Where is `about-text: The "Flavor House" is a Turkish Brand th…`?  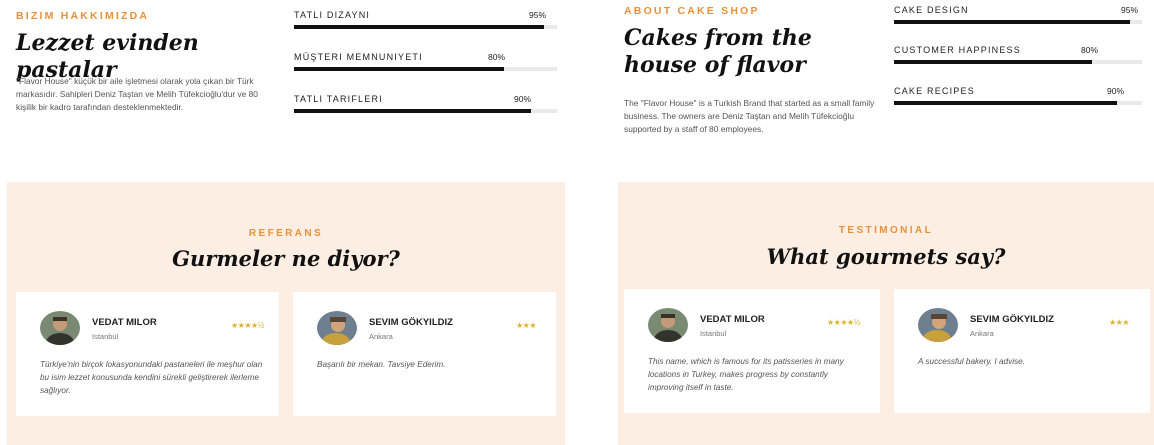
about-text: The "Flavor House" is a Turkish Brand th… is located at coordinates (749, 116).